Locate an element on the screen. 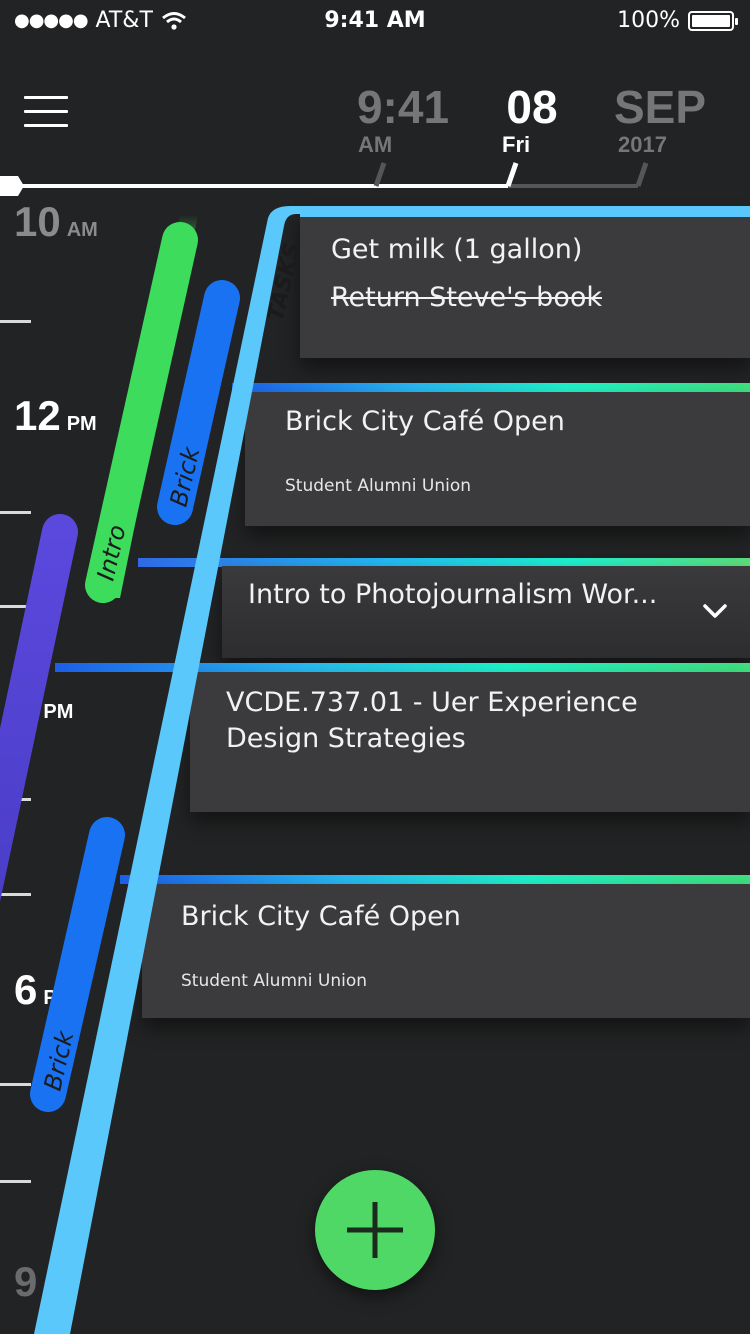  plus-icon is located at coordinates (375, 1230).